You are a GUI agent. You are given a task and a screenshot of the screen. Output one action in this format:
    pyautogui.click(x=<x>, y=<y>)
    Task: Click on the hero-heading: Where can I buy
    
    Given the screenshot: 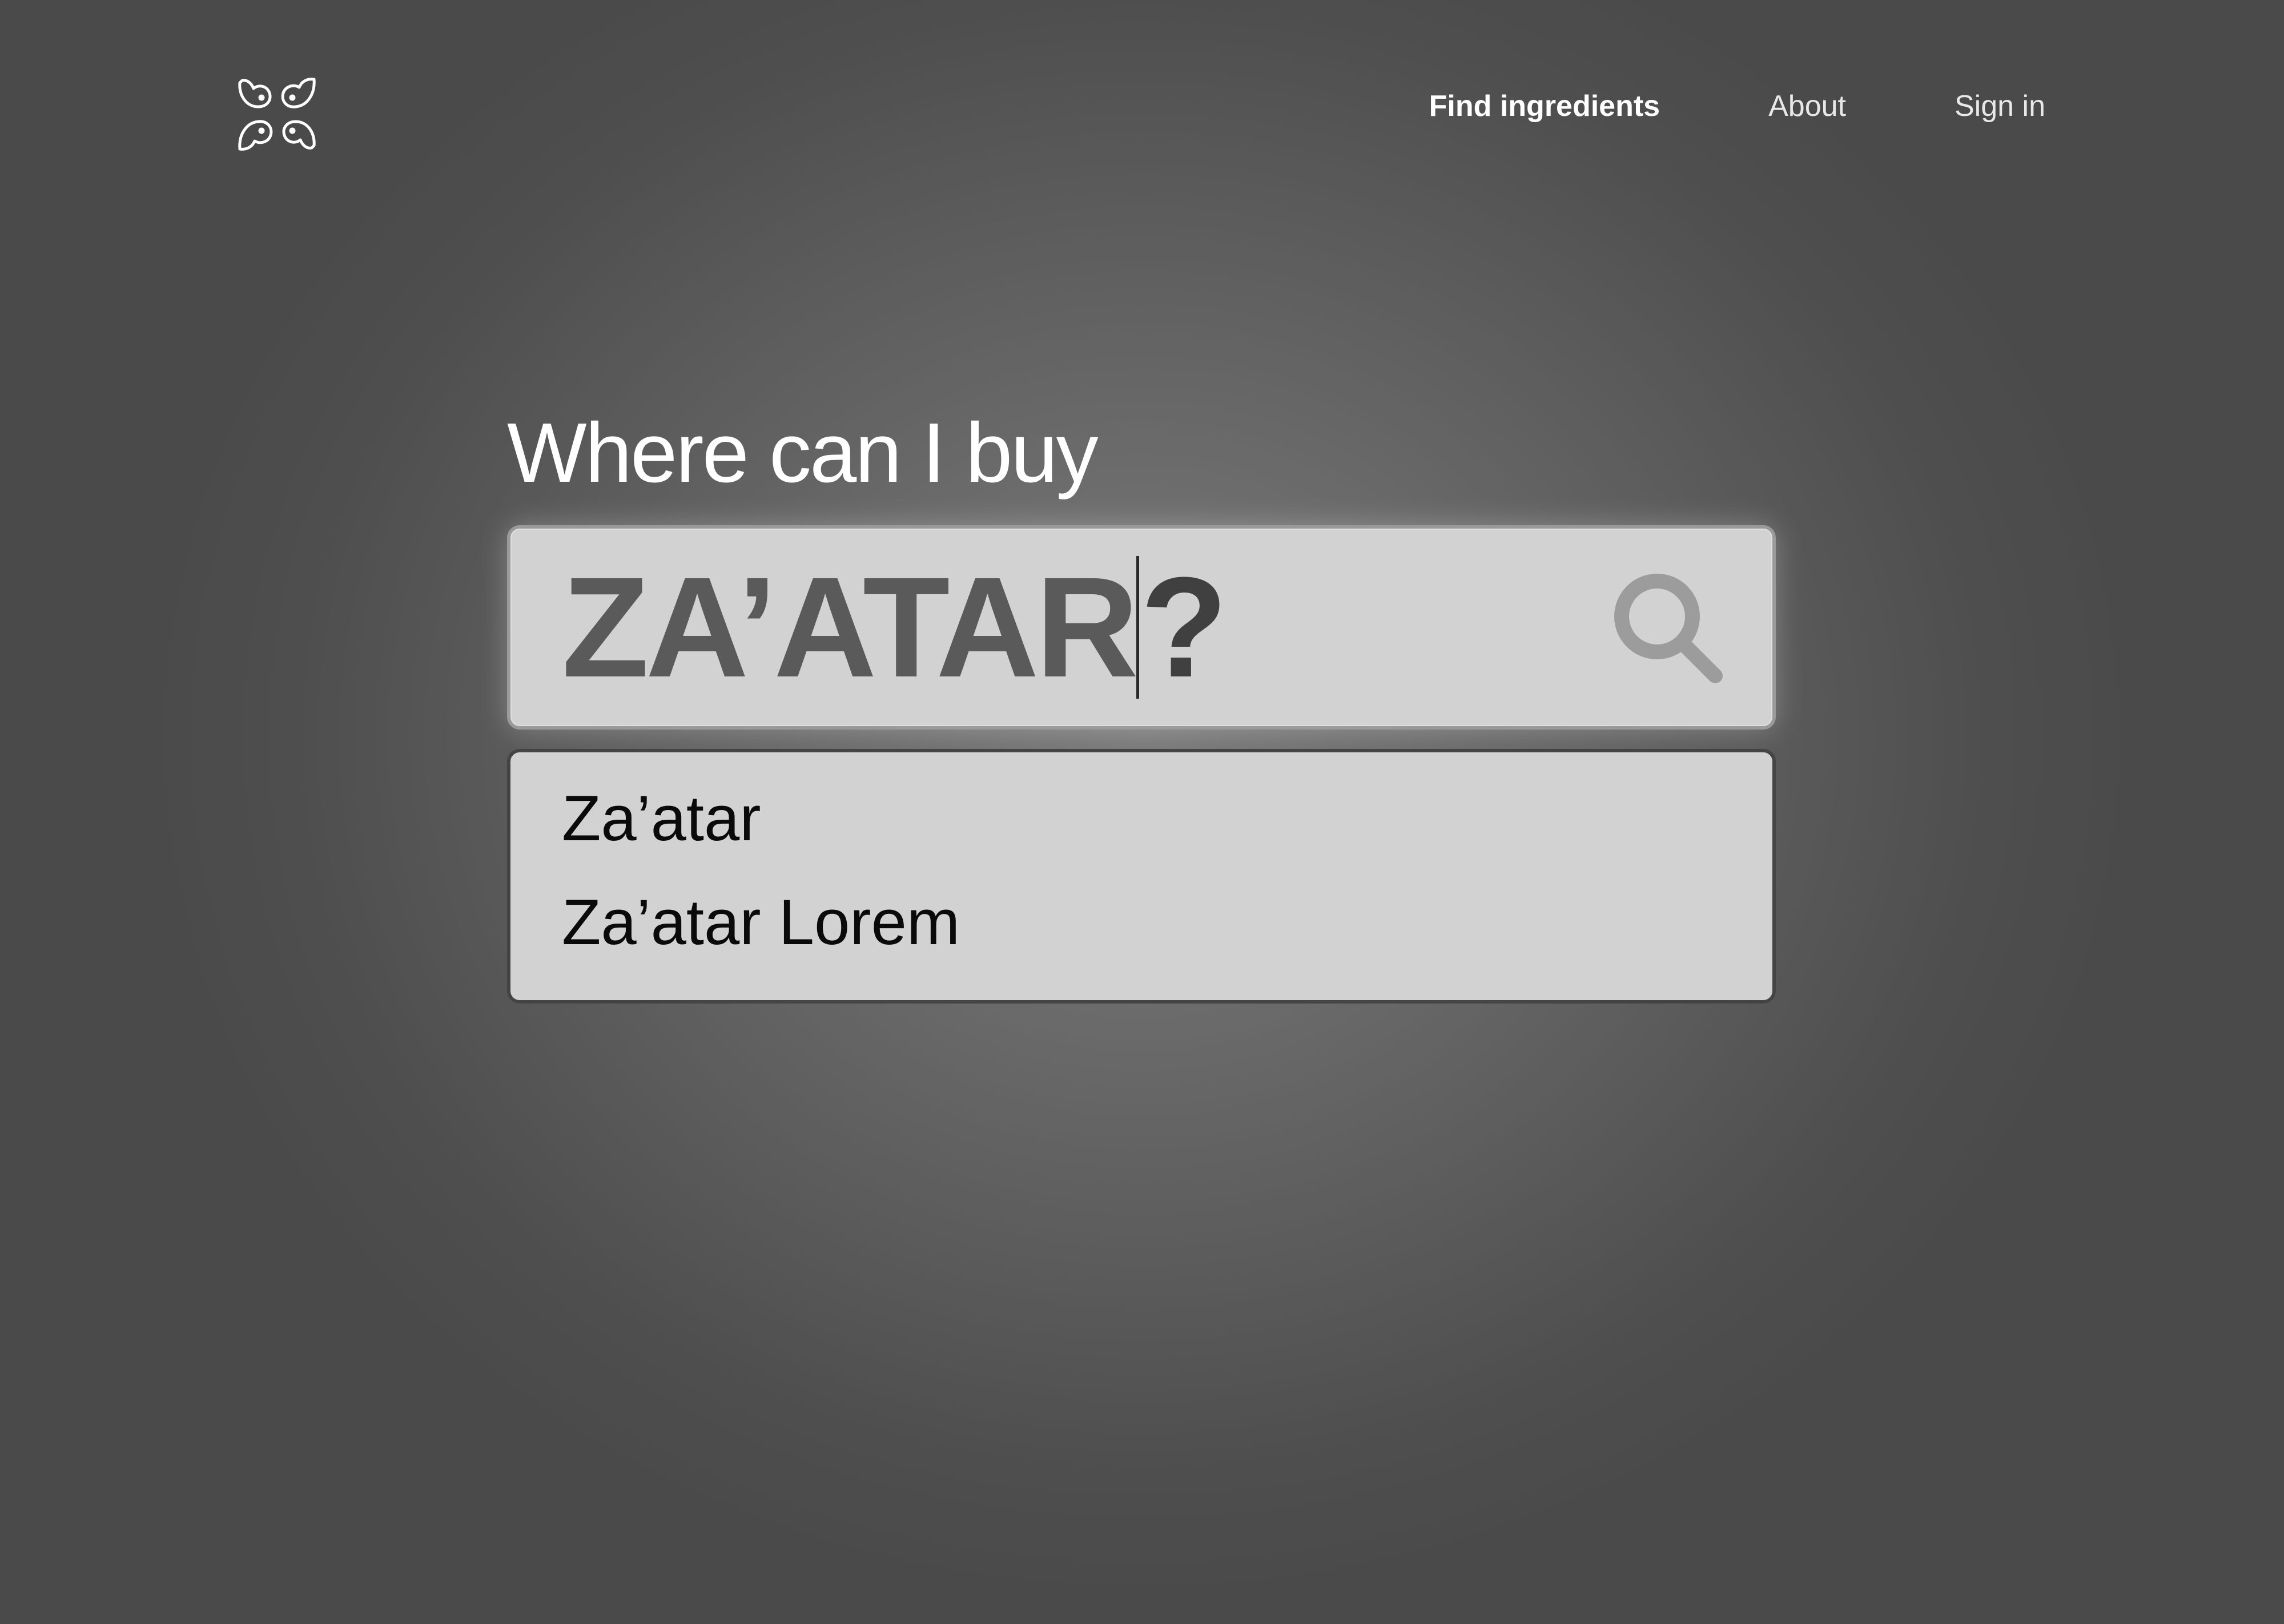 What is the action you would take?
    pyautogui.click(x=803, y=453)
    